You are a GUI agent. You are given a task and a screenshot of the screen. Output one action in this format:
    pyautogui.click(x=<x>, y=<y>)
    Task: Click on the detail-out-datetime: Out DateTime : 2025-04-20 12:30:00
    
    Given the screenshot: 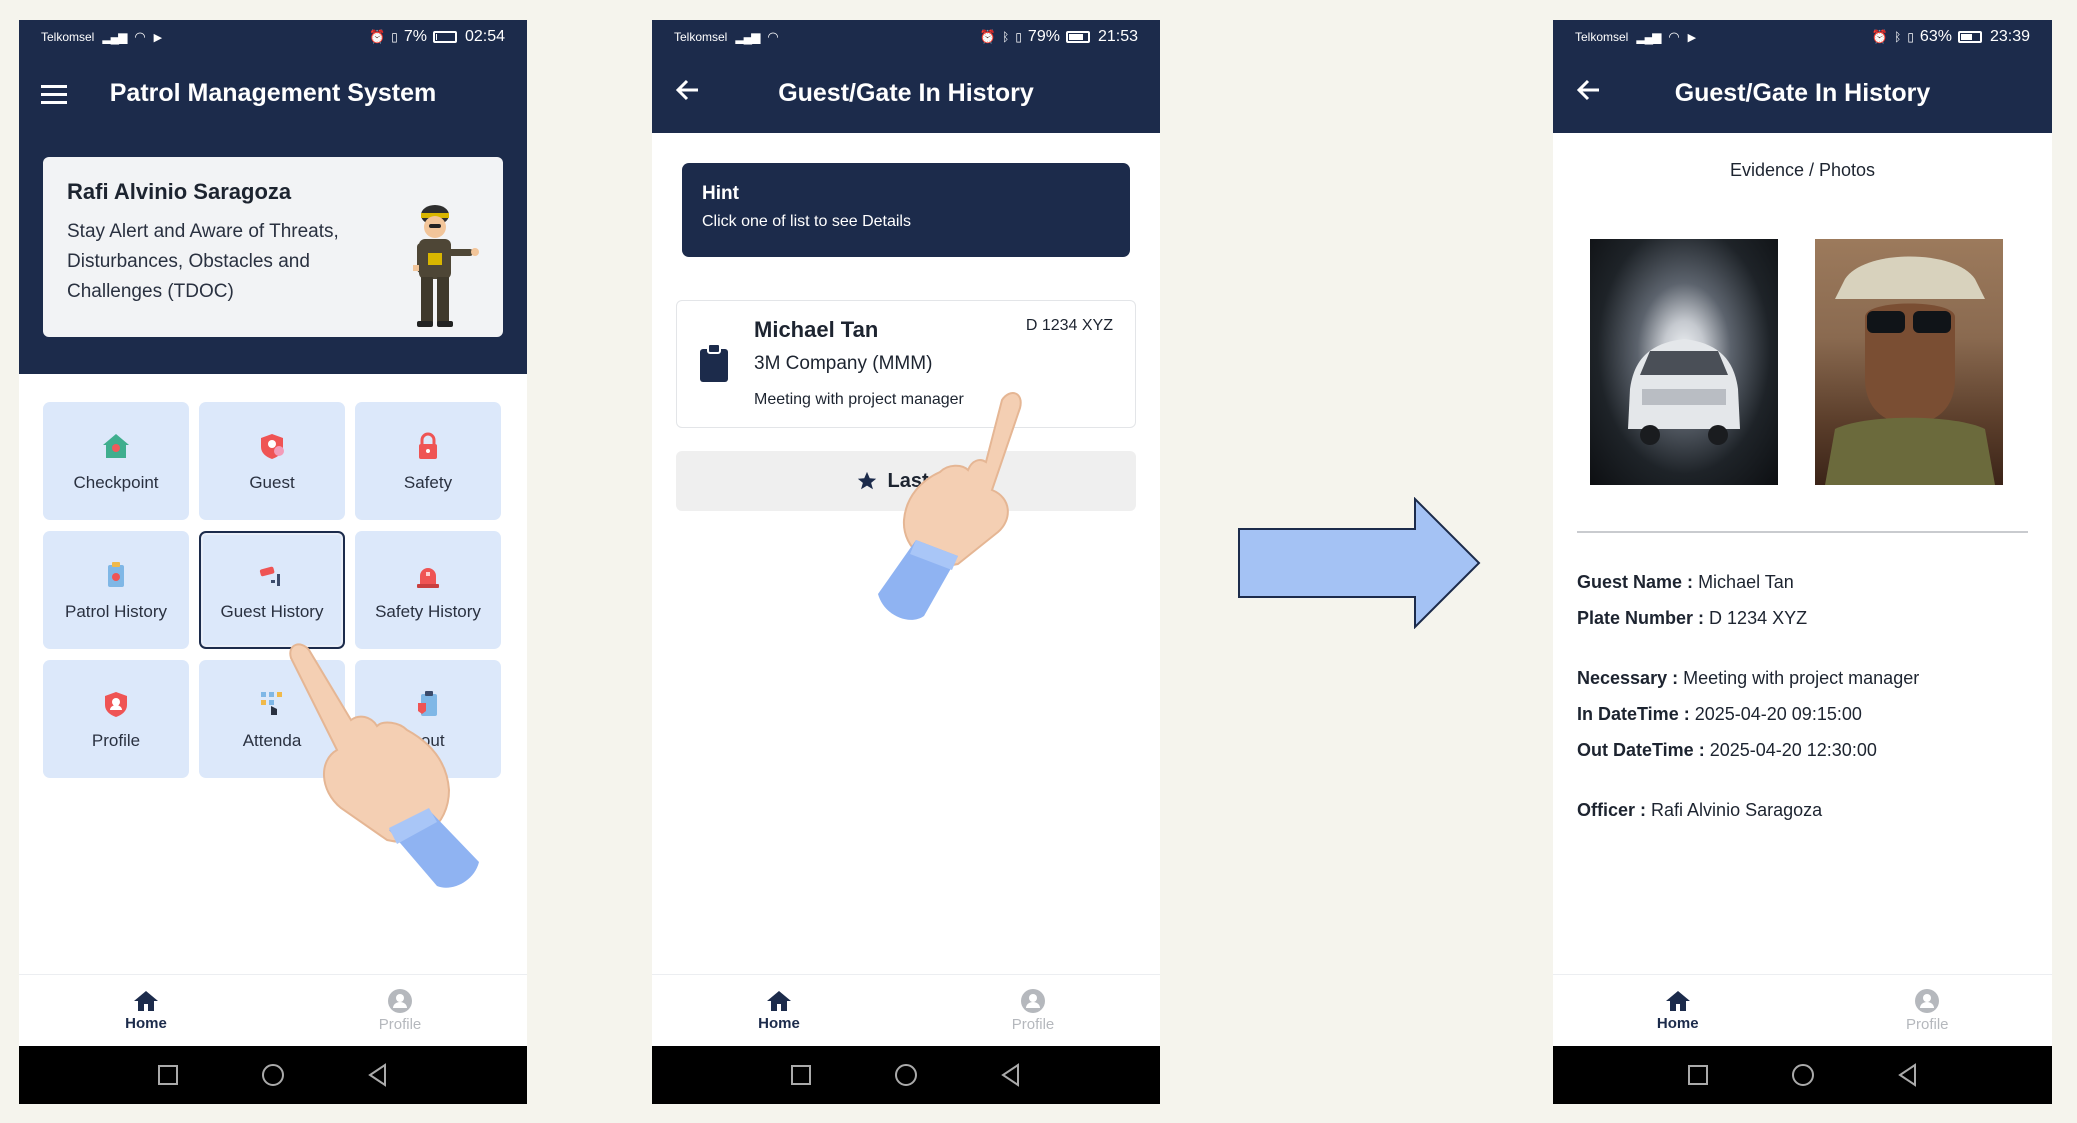 What is the action you would take?
    pyautogui.click(x=1727, y=750)
    